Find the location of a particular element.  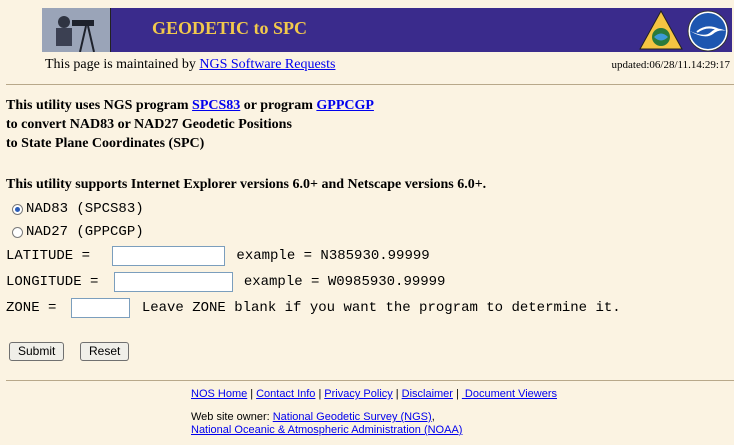

footer-link-document-viewers: Document Viewers is located at coordinates (509, 394).